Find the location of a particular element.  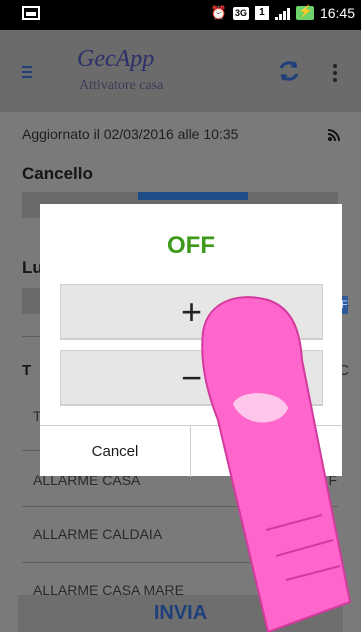

section-title-cancello: Cancello is located at coordinates (57, 173).